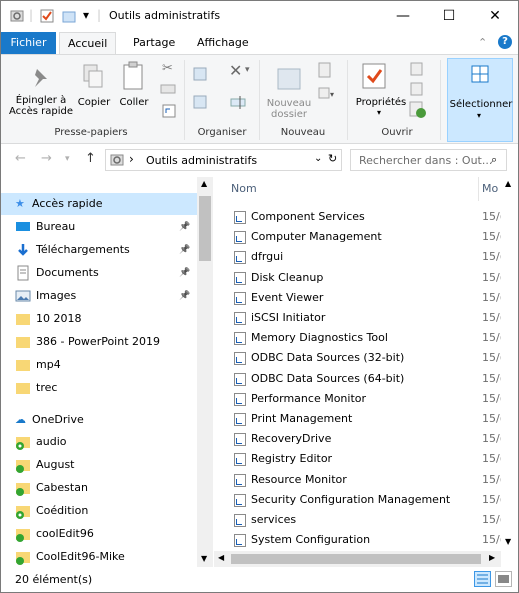 The width and height of the screenshot is (519, 593). What do you see at coordinates (366, 217) in the screenshot?
I see `file-row: Component Services 15/(` at bounding box center [366, 217].